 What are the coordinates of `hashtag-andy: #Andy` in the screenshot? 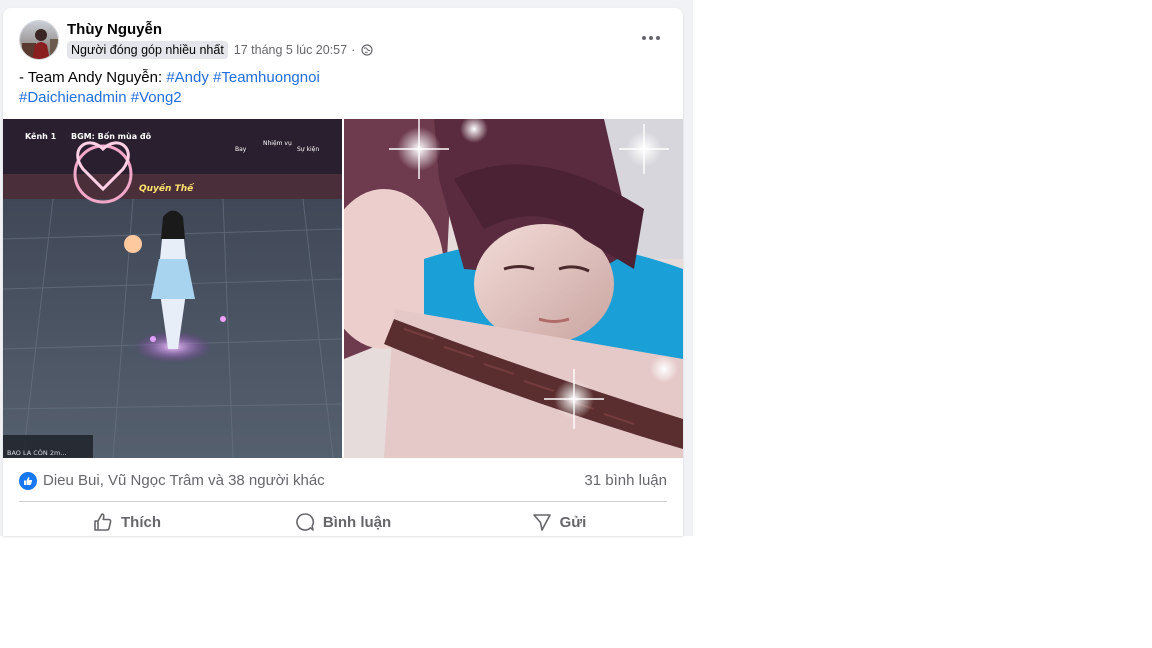 It's located at (187, 77).